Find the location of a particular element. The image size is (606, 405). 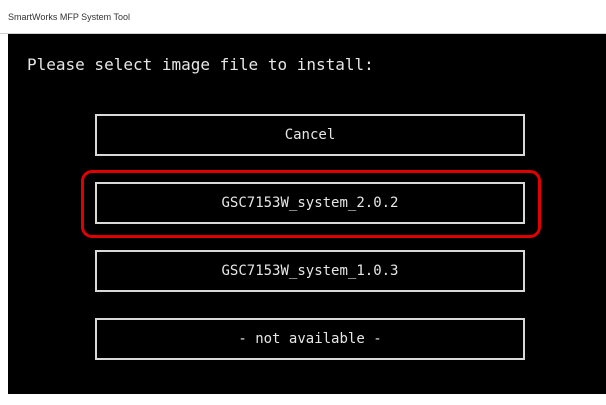

window-title: SmartWorks MFP System Tool is located at coordinates (69, 17).